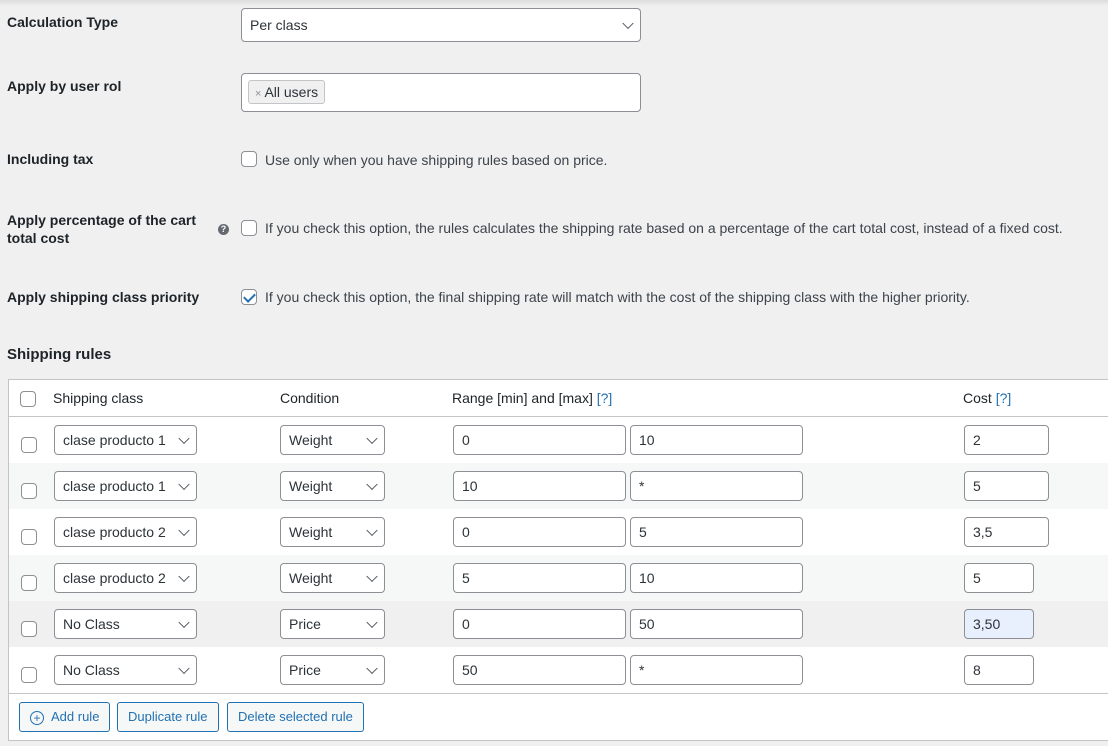  What do you see at coordinates (999, 670) in the screenshot?
I see `cost-input: 8` at bounding box center [999, 670].